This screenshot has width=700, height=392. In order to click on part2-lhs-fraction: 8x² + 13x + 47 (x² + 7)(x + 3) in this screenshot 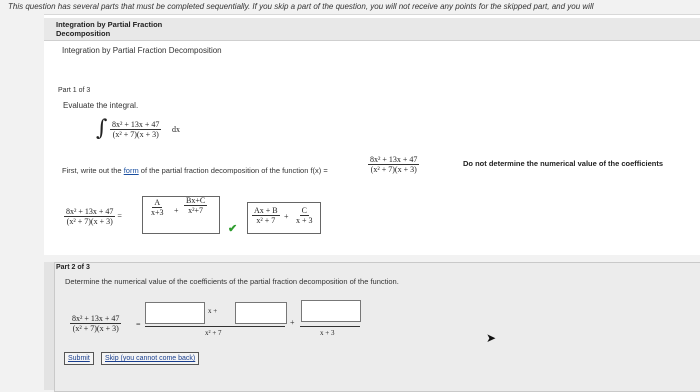, I will do `click(96, 323)`.